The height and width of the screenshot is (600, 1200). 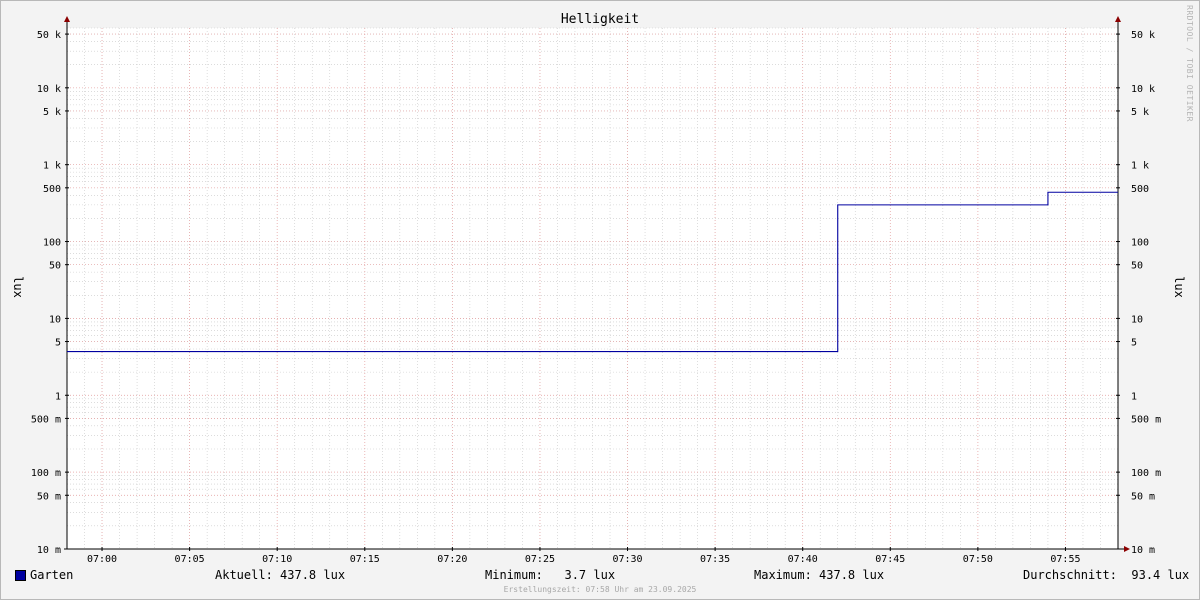 I want to click on y-tick-label-left: 100 m, so click(x=46, y=473).